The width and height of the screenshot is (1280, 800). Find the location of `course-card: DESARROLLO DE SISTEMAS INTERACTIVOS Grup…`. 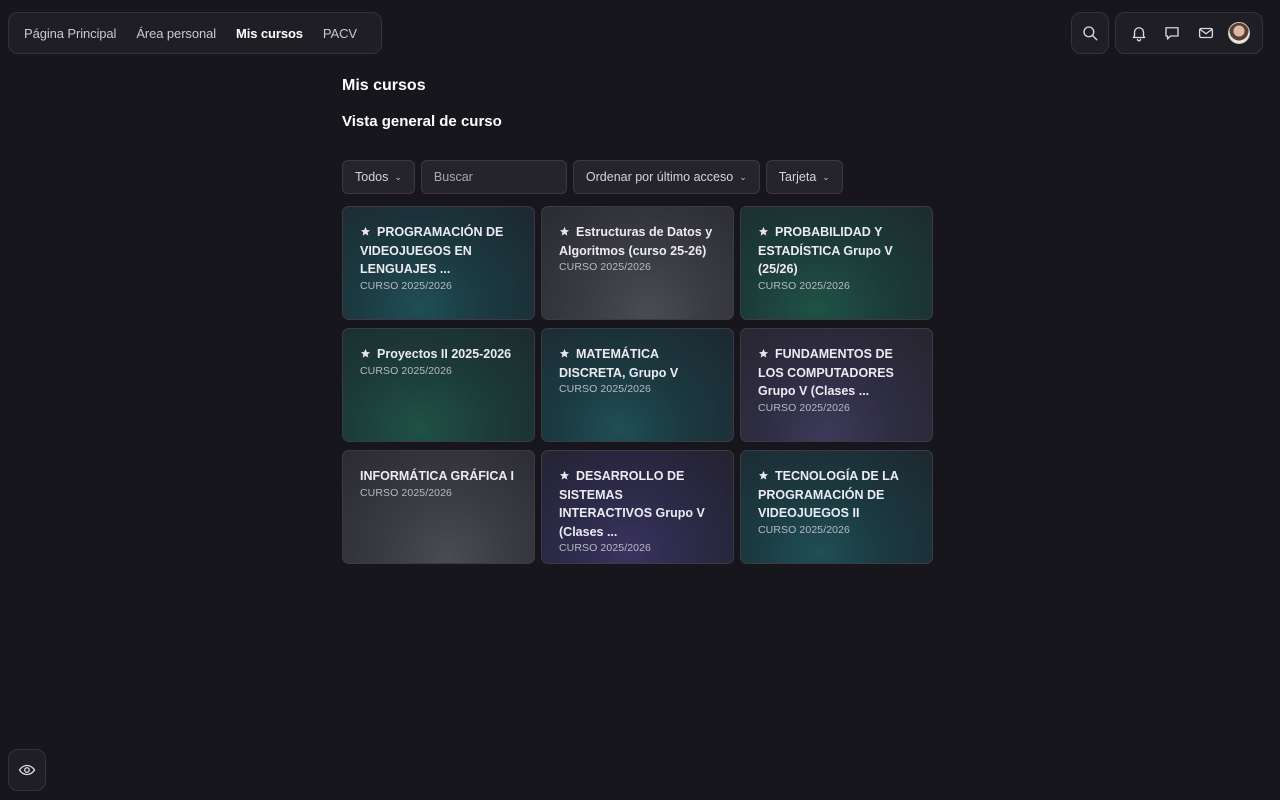

course-card: DESARROLLO DE SISTEMAS INTERACTIVOS Grup… is located at coordinates (637, 507).